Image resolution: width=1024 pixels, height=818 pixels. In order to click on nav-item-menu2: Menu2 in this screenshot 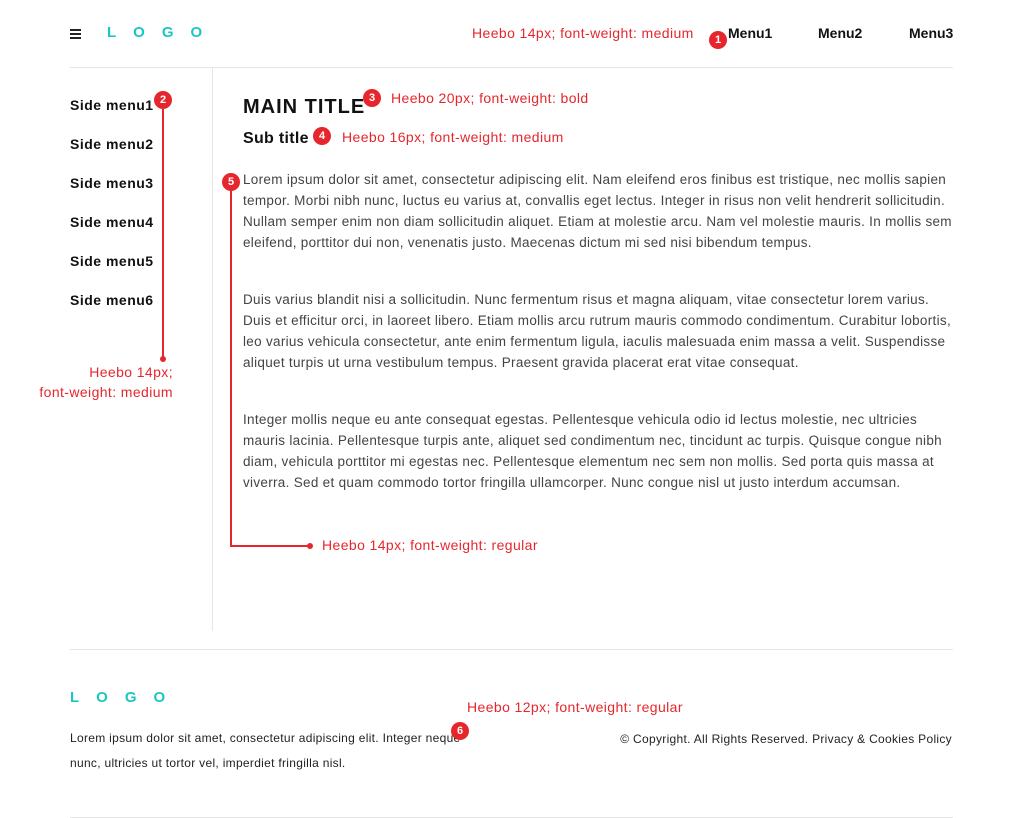, I will do `click(840, 33)`.